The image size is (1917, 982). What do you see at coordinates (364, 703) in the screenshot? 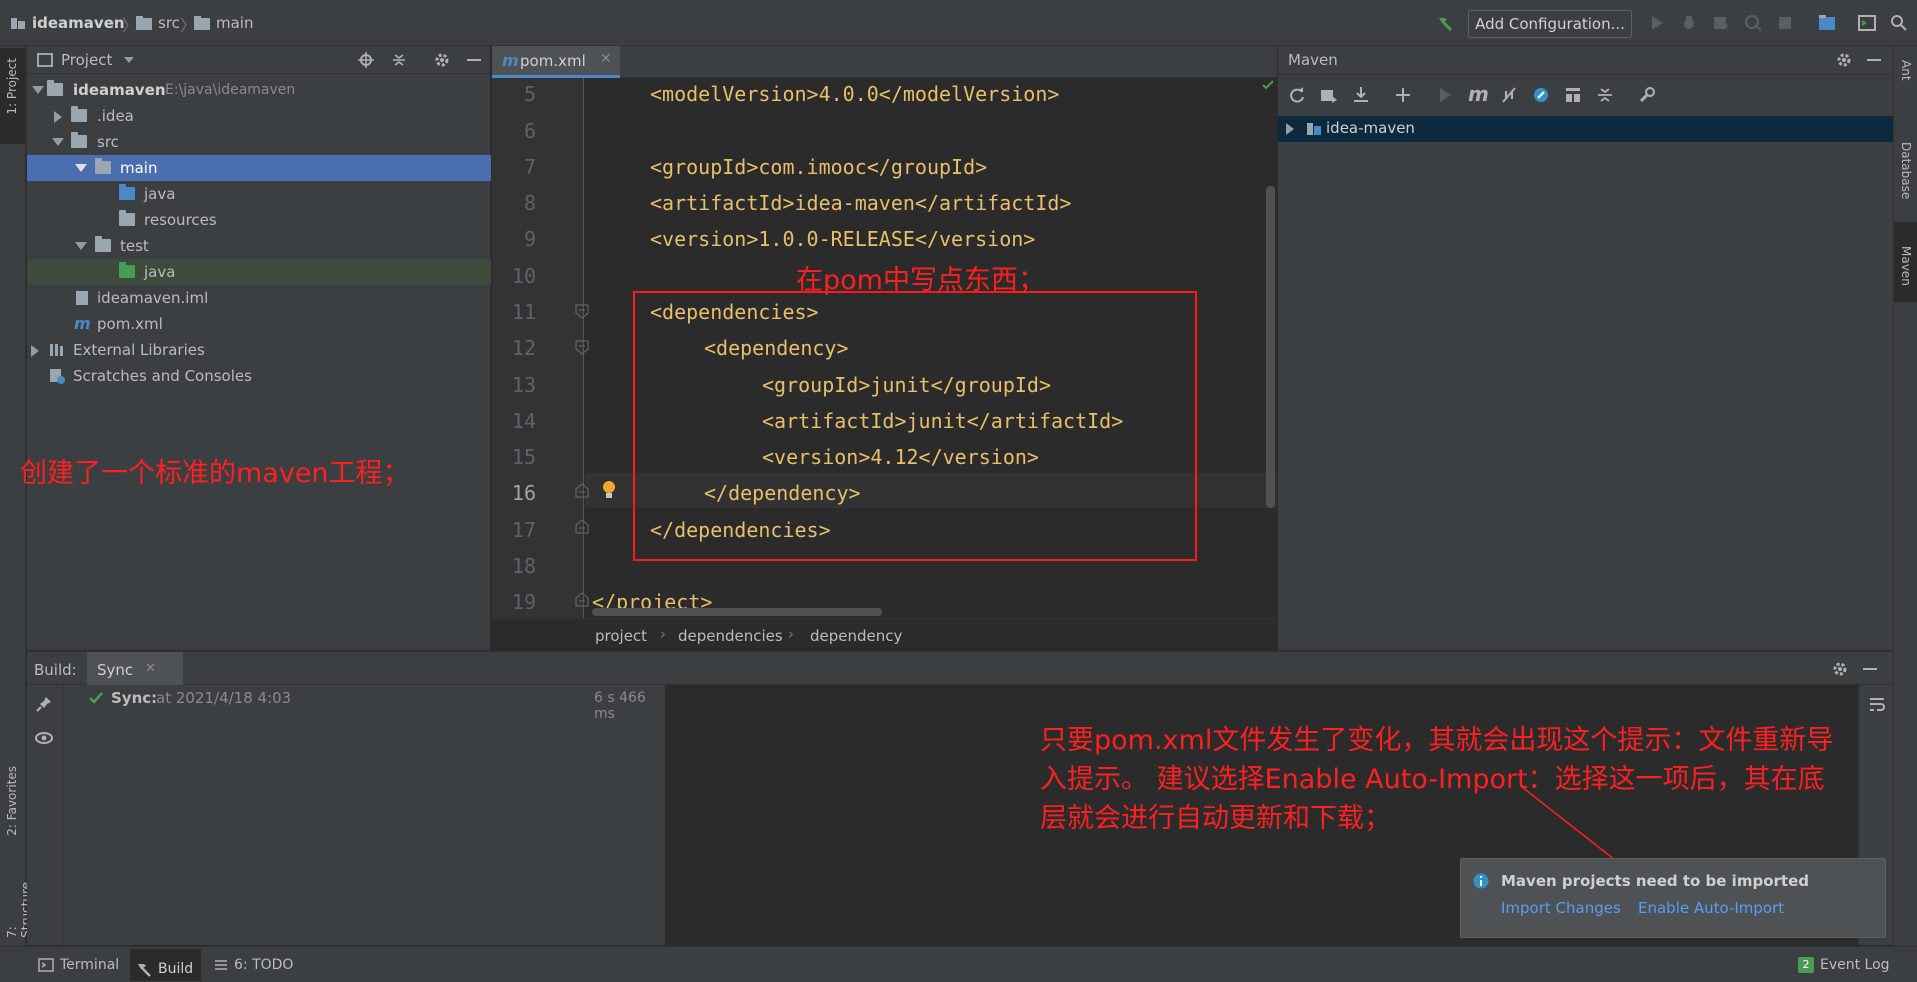
I see `sync-result-row: Sync: at 2021/4/18 4:03 6 s 466 ms` at bounding box center [364, 703].